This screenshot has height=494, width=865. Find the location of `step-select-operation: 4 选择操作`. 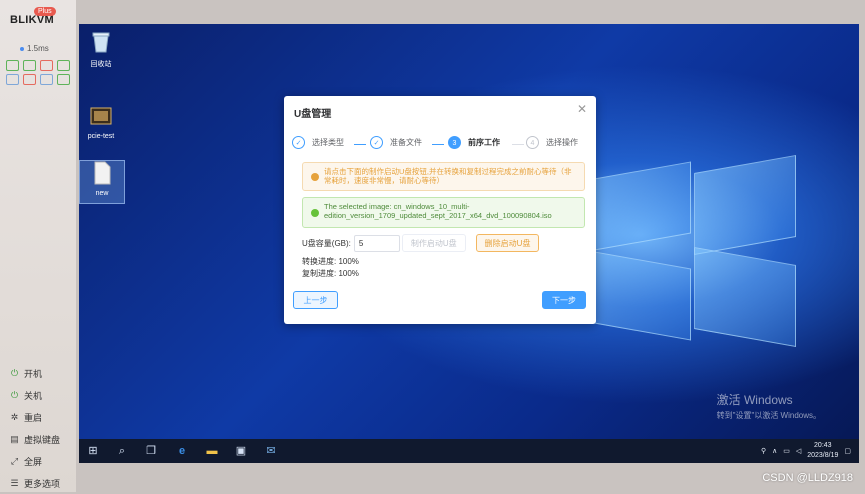

step-select-operation: 4 选择操作 is located at coordinates (552, 142).